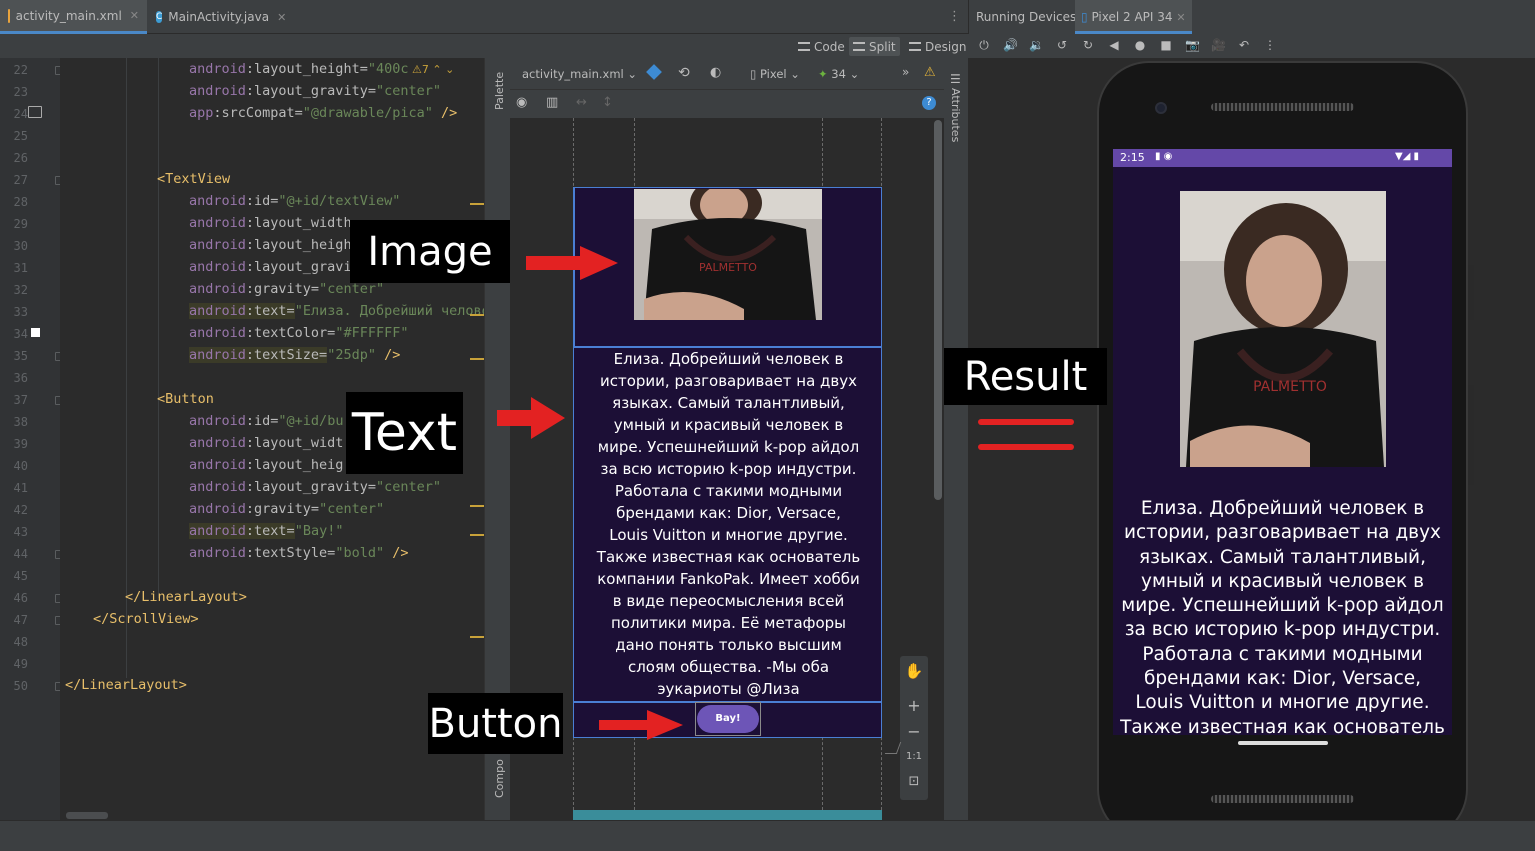 The image size is (1535, 851). What do you see at coordinates (728, 535) in the screenshot?
I see `preview-text-line: Louis Vuitton и многие другие.` at bounding box center [728, 535].